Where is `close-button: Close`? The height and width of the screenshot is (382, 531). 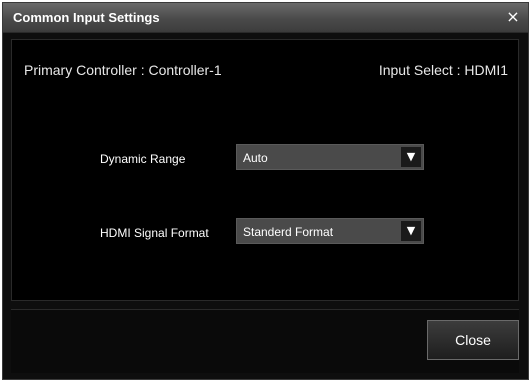
close-button: Close is located at coordinates (473, 340).